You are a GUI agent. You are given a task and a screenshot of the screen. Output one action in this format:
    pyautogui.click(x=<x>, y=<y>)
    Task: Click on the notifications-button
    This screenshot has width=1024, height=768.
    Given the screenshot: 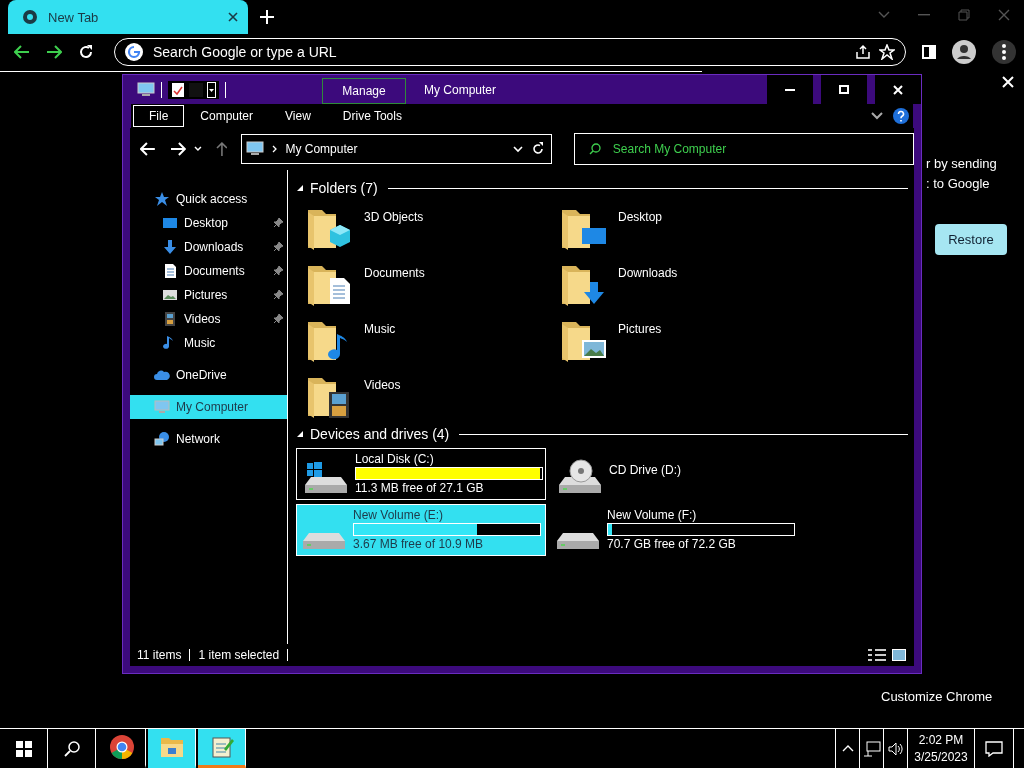 What is the action you would take?
    pyautogui.click(x=994, y=748)
    